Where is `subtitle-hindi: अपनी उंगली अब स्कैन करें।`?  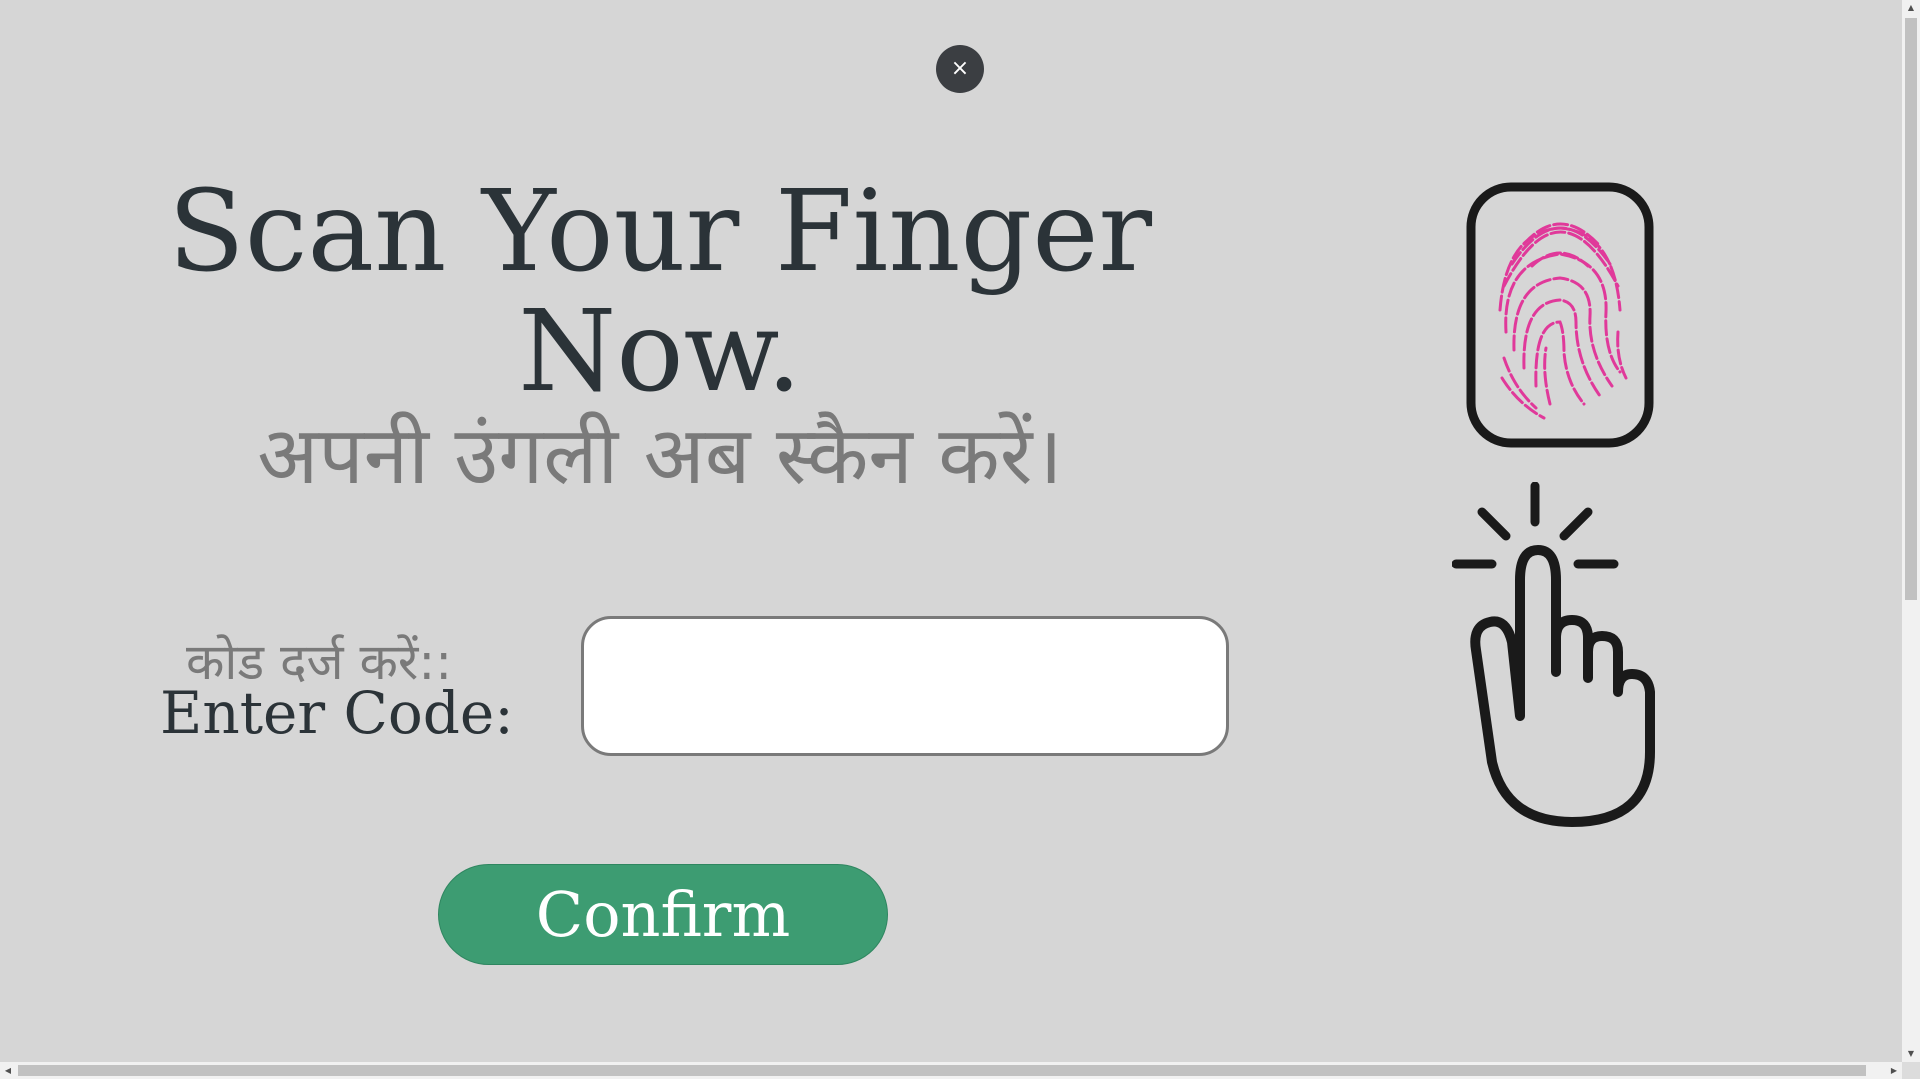 subtitle-hindi: अपनी उंगली अब स्कैन करें। is located at coordinates (660, 455).